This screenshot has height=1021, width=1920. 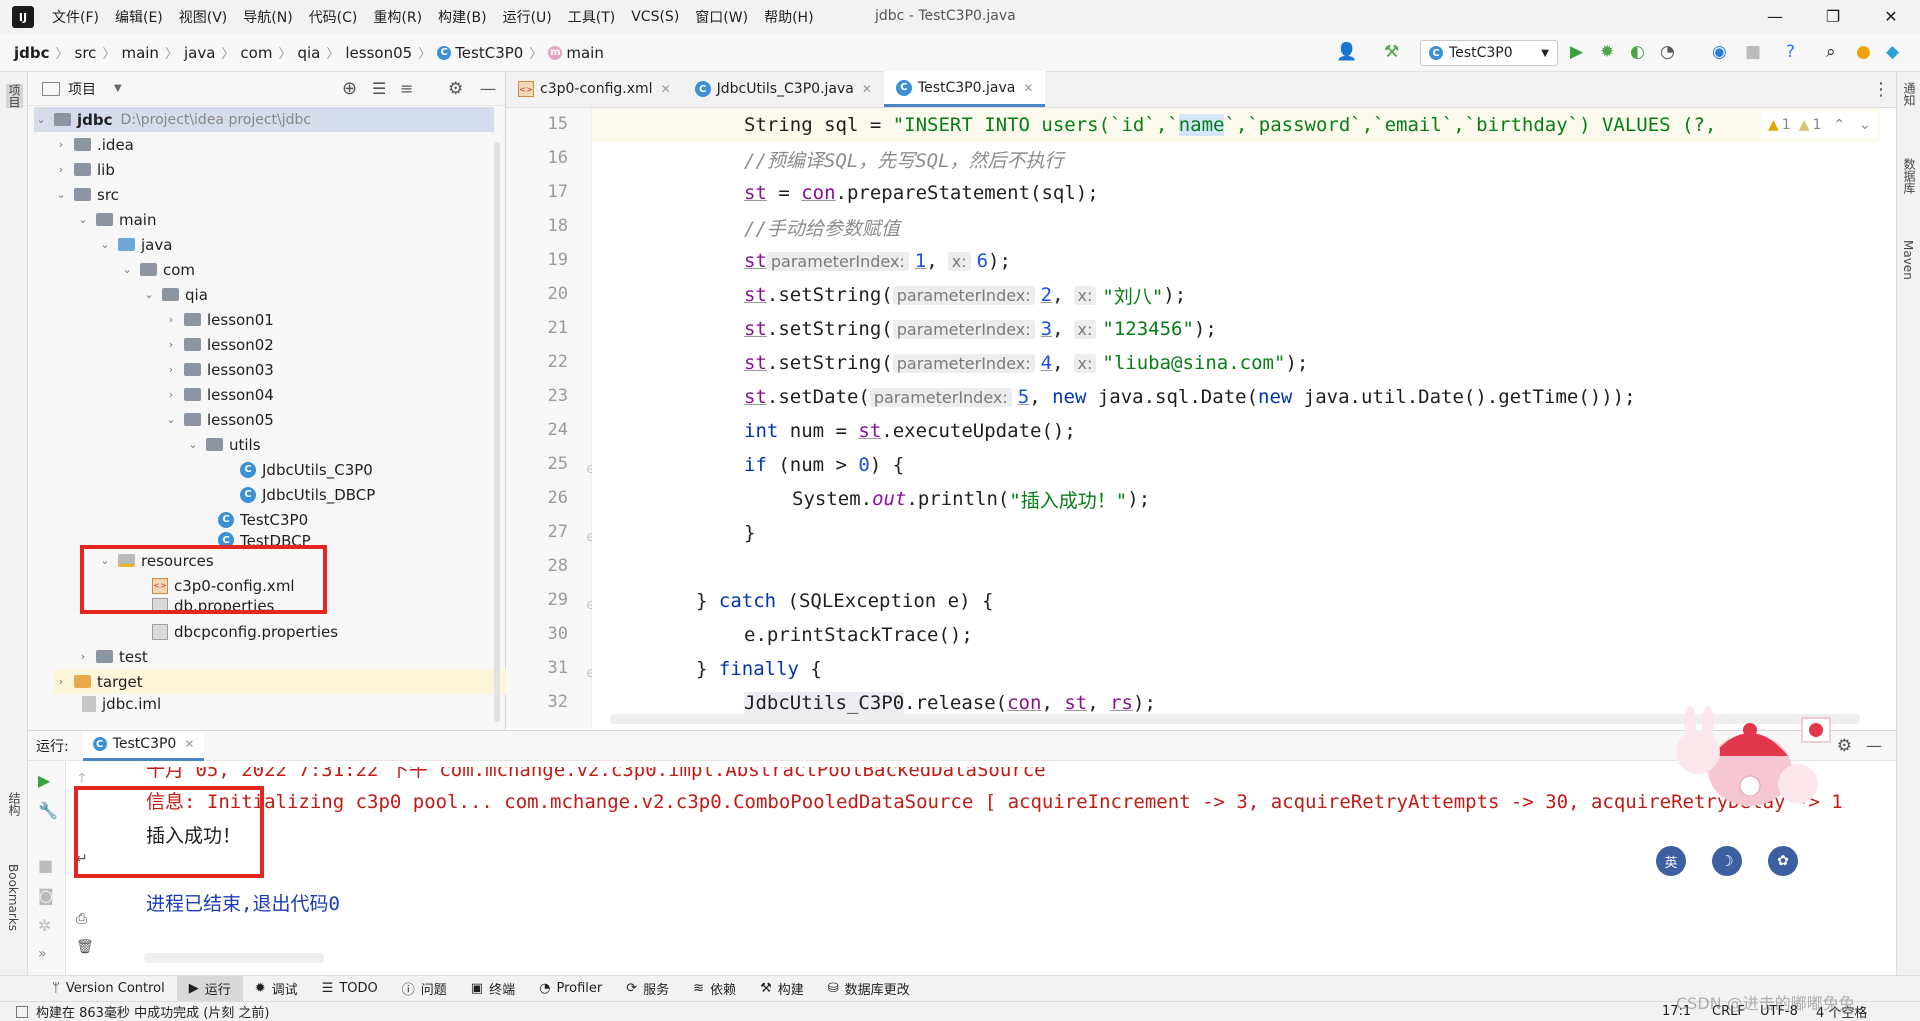 What do you see at coordinates (264, 119) in the screenshot?
I see `tree-node-jdbc: ⌄ jdbc D:\project\idea project\jdbc` at bounding box center [264, 119].